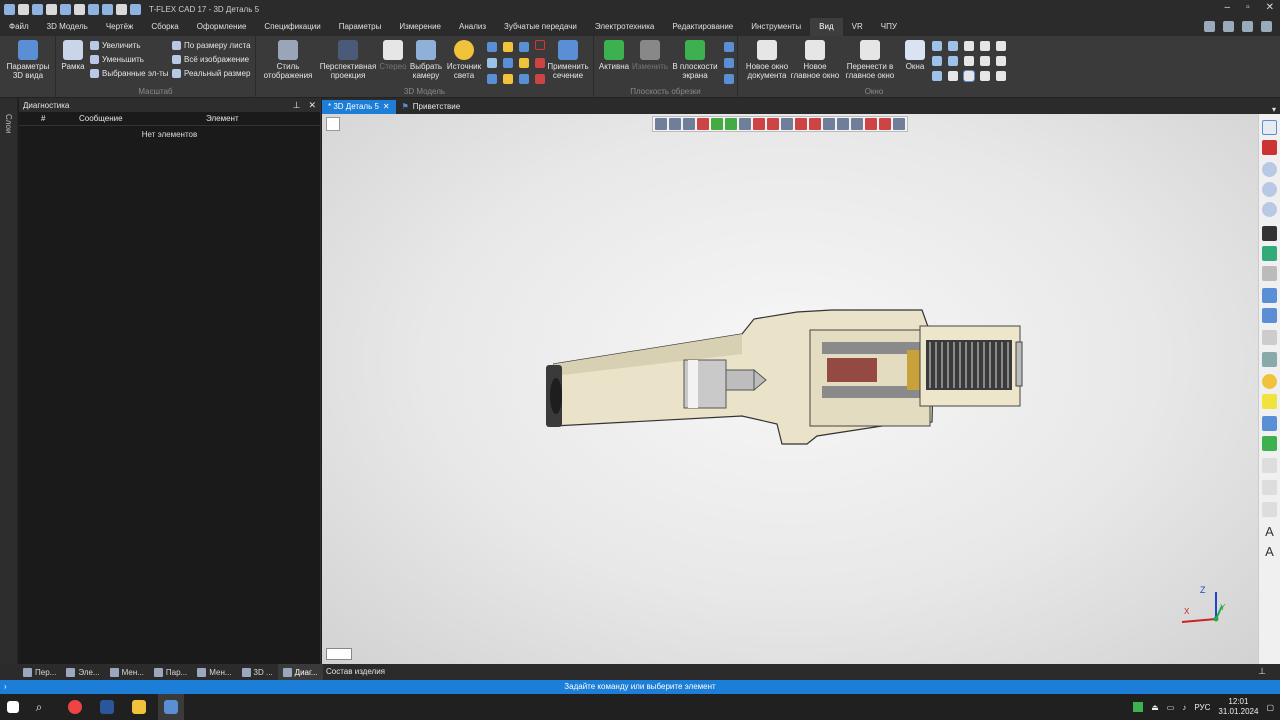  What do you see at coordinates (75, 707) in the screenshot?
I see `chrome-button` at bounding box center [75, 707].